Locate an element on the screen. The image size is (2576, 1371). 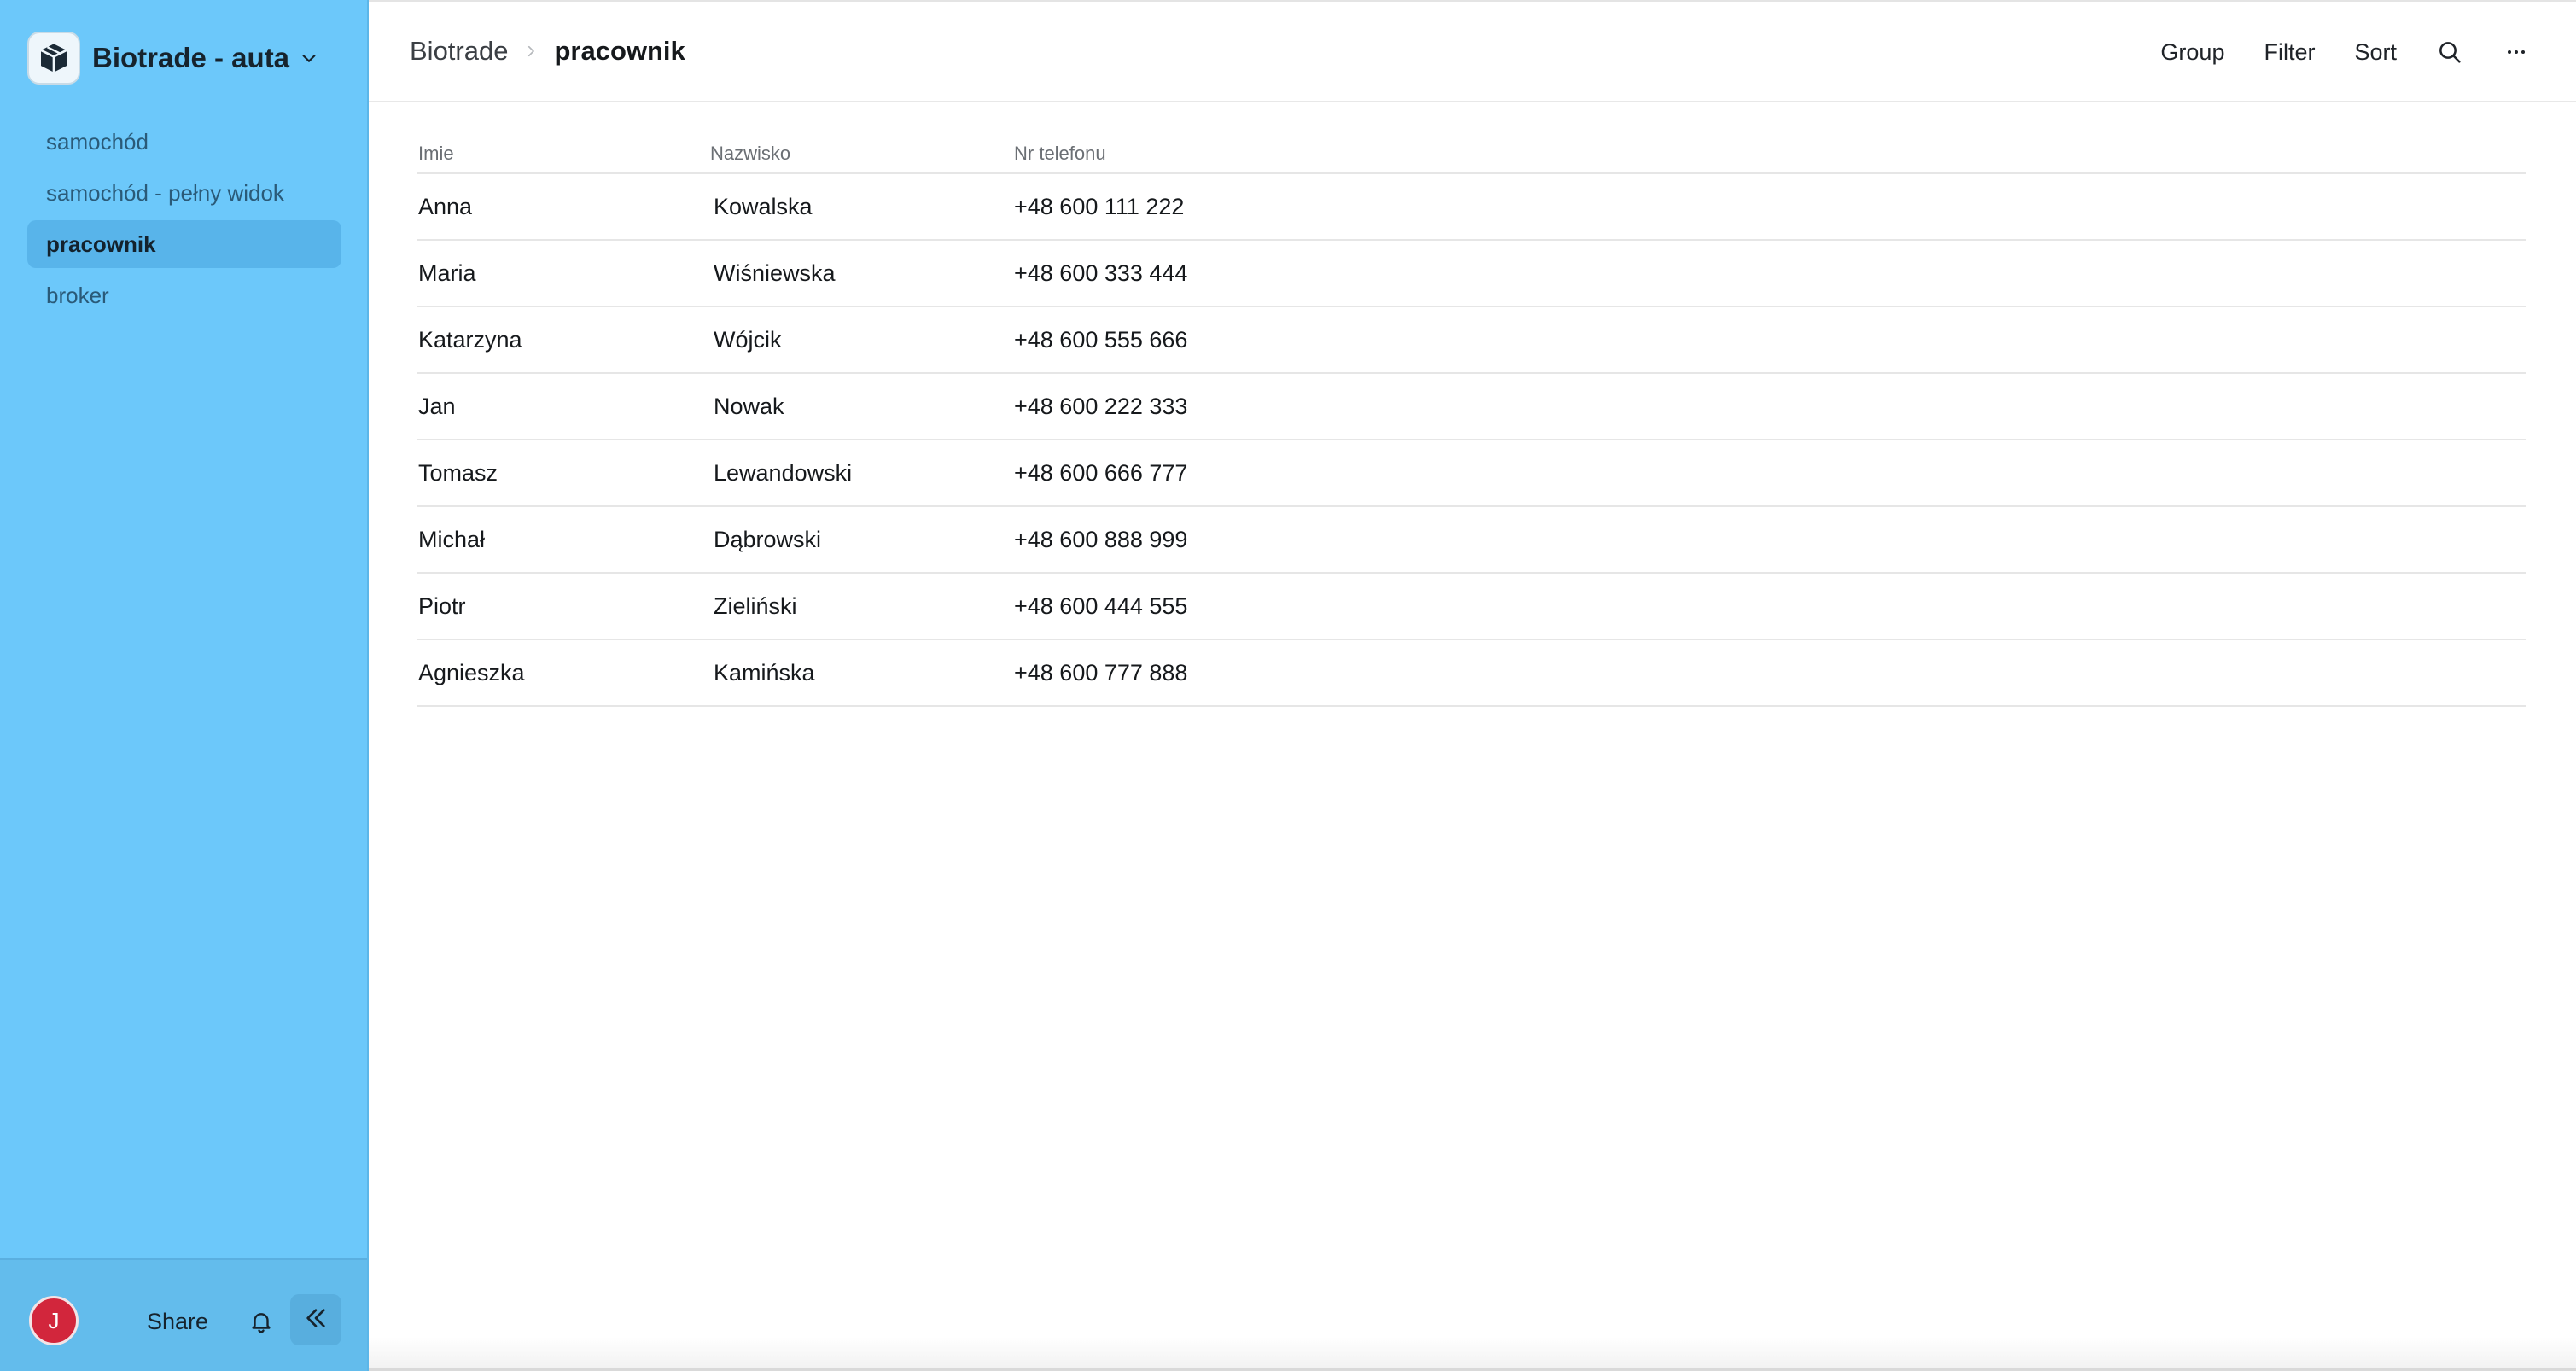
sidebar-item-pracownik: pracownik is located at coordinates (184, 244).